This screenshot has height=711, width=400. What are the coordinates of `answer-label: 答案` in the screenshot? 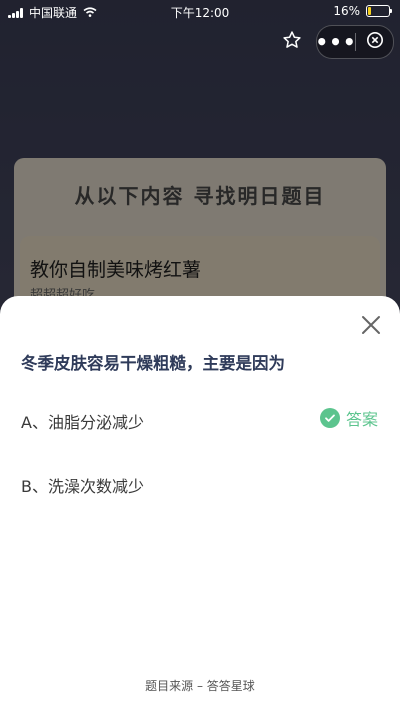 It's located at (361, 419).